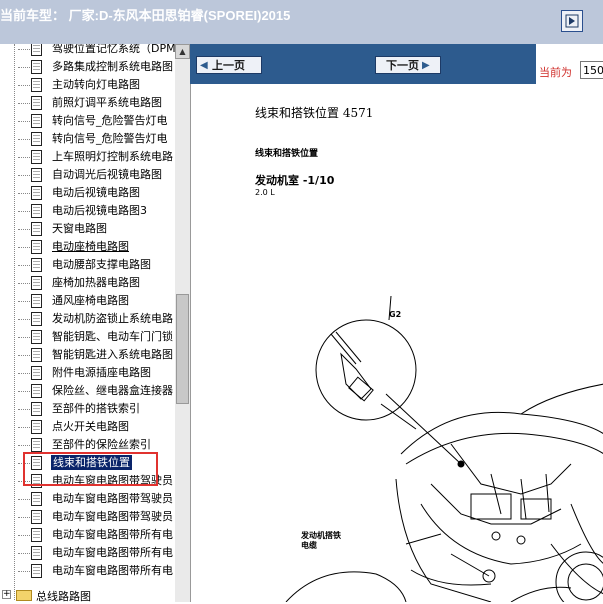 The height and width of the screenshot is (604, 603). Describe the element at coordinates (110, 120) in the screenshot. I see `tree-item-label: 转向信号_危险警告灯电` at that location.